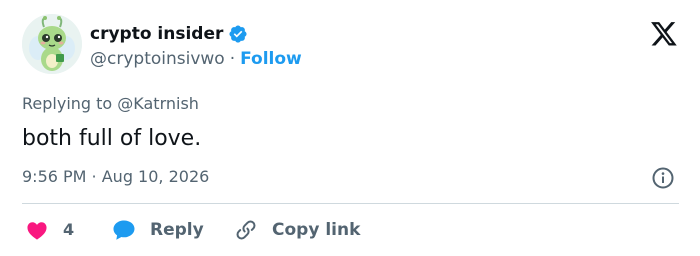 The height and width of the screenshot is (256, 700). What do you see at coordinates (124, 230) in the screenshot?
I see `reply-bubble-icon` at bounding box center [124, 230].